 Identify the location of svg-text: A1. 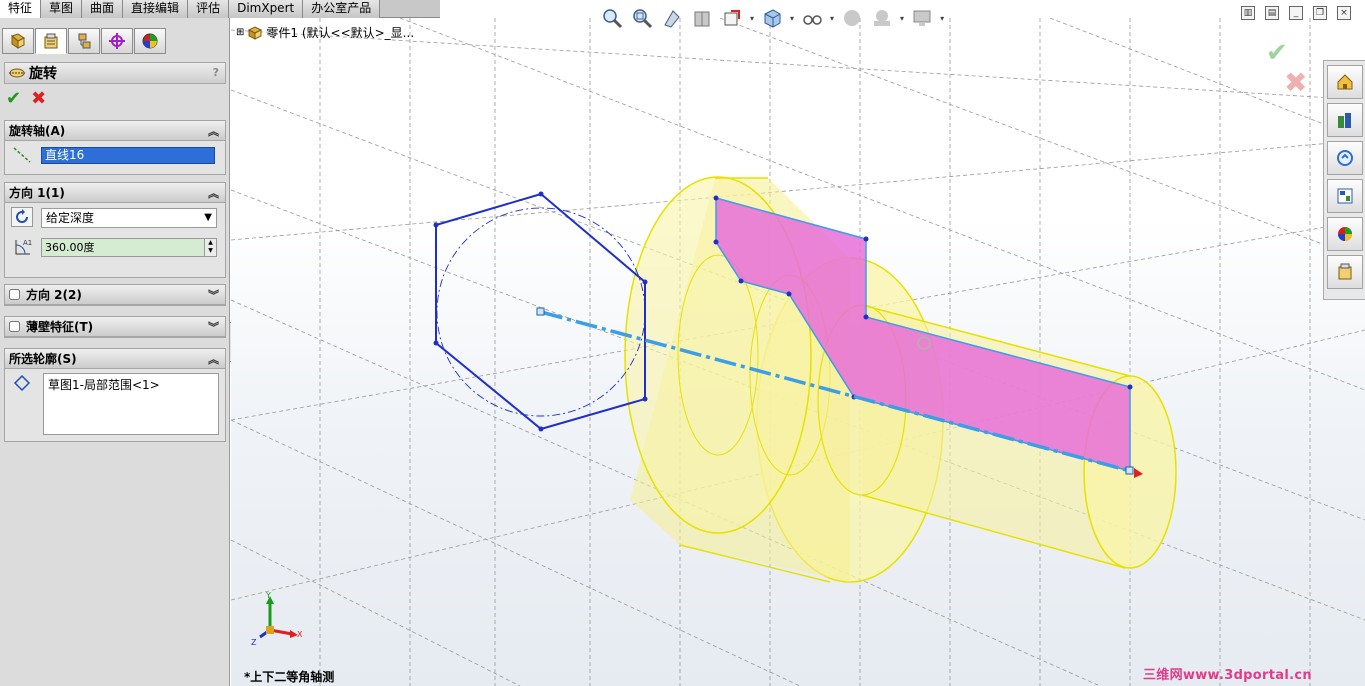
(27, 243).